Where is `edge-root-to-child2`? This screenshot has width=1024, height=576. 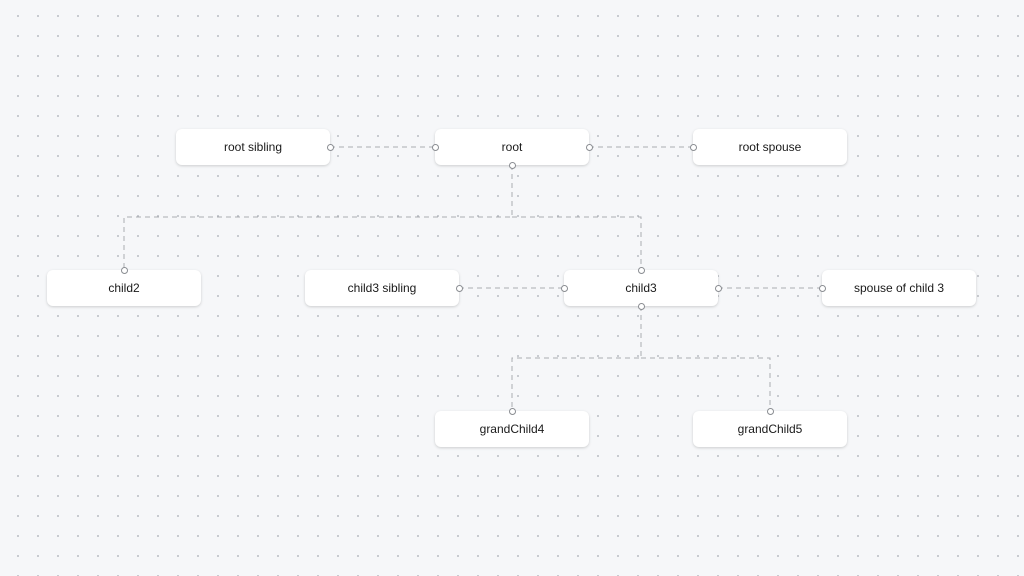 edge-root-to-child2 is located at coordinates (318, 217).